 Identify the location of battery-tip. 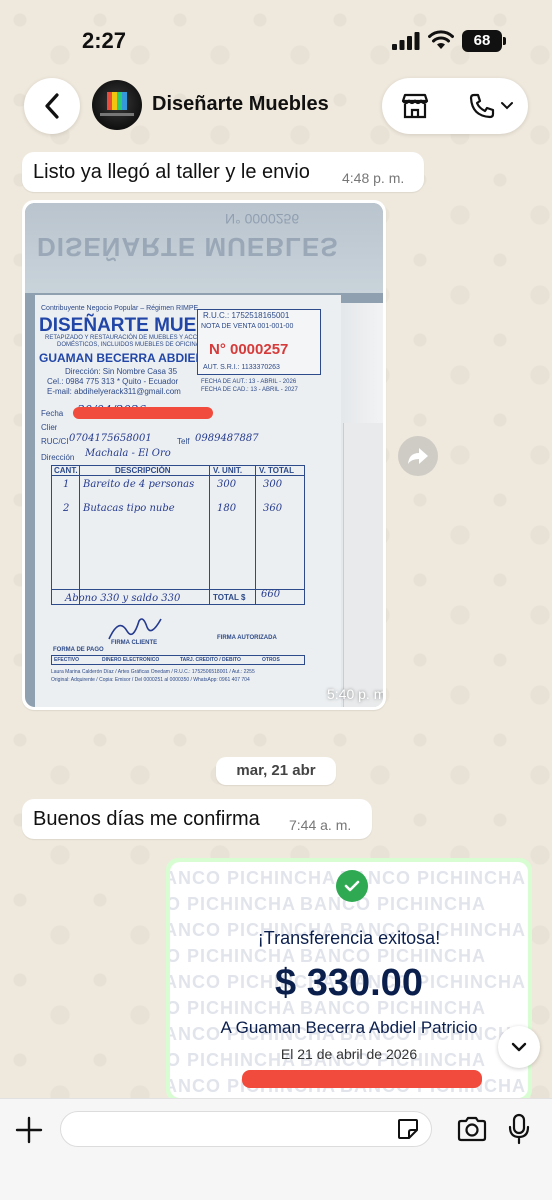
(504, 41).